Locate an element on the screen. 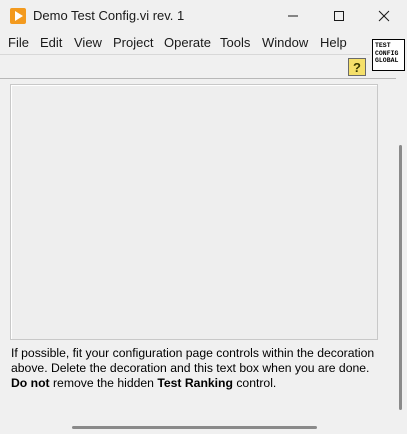  labview-run-icon is located at coordinates (18, 16).